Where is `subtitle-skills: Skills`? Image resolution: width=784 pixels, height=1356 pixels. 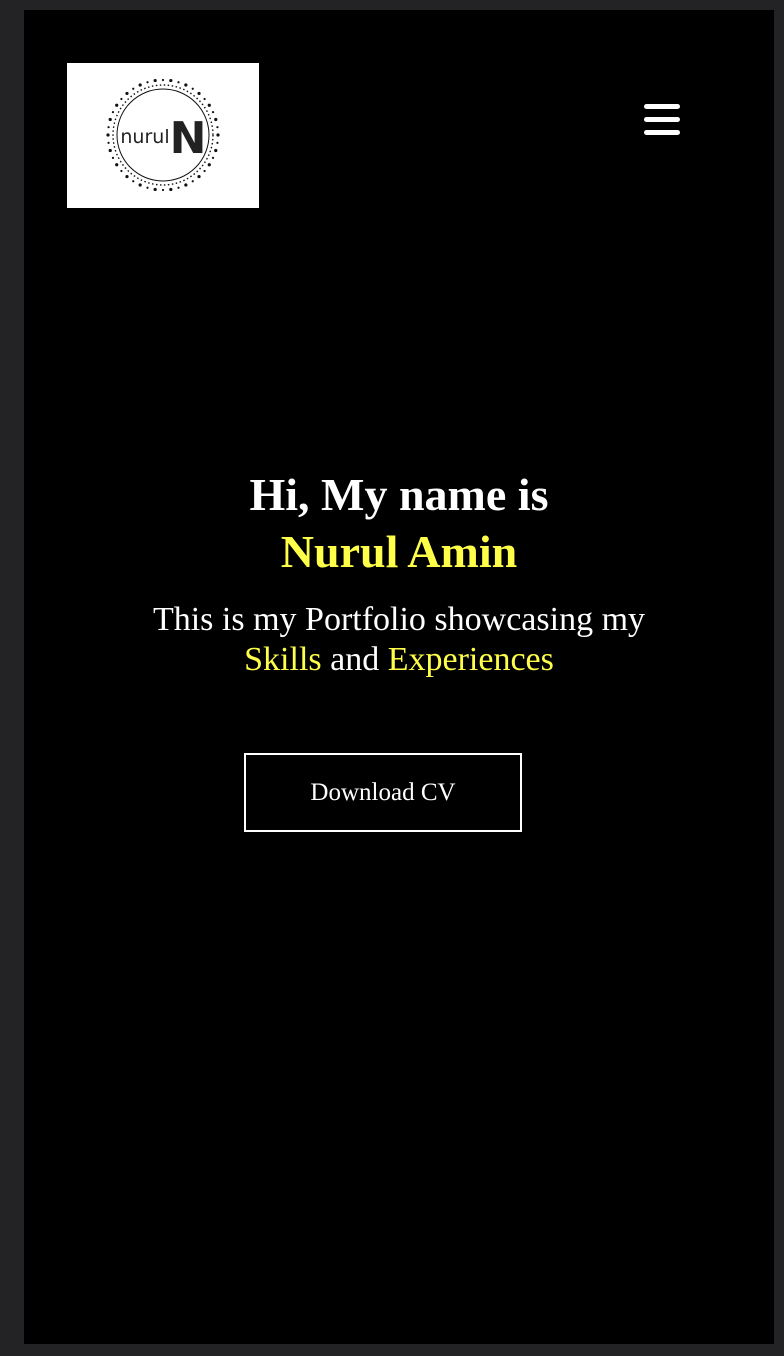 subtitle-skills: Skills is located at coordinates (283, 659).